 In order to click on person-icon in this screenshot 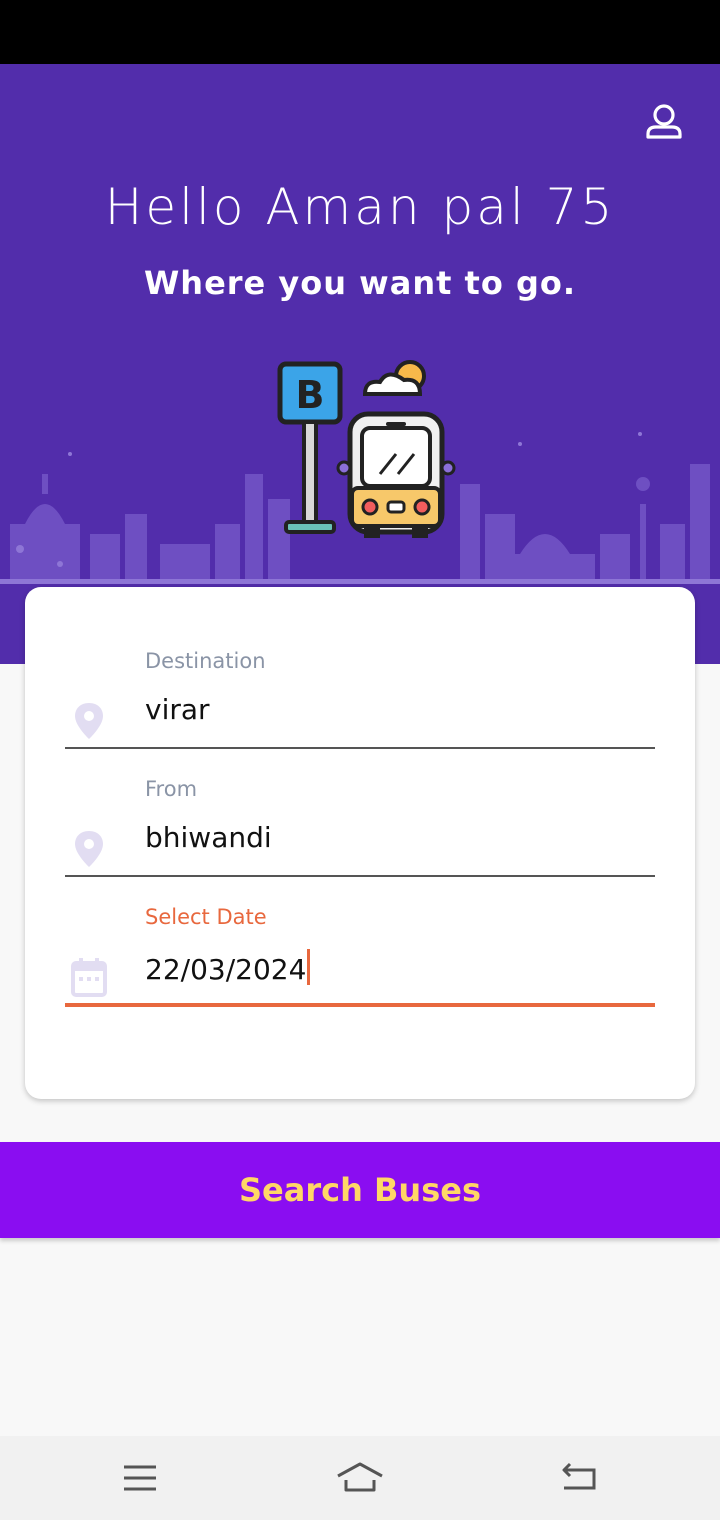, I will do `click(664, 121)`.